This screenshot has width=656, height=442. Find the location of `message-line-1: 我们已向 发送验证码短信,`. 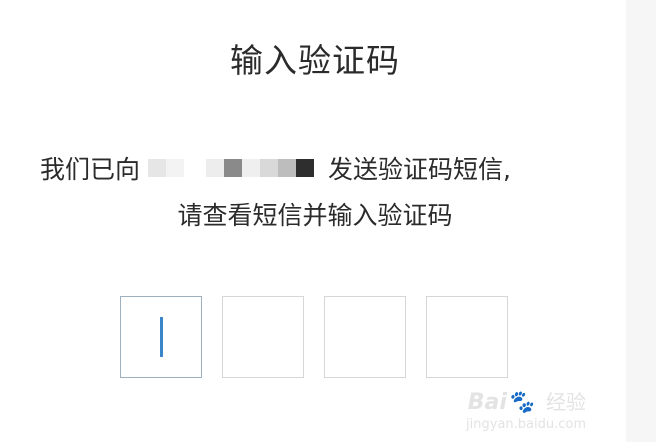

message-line-1: 我们已向 发送验证码短信, is located at coordinates (320, 168).